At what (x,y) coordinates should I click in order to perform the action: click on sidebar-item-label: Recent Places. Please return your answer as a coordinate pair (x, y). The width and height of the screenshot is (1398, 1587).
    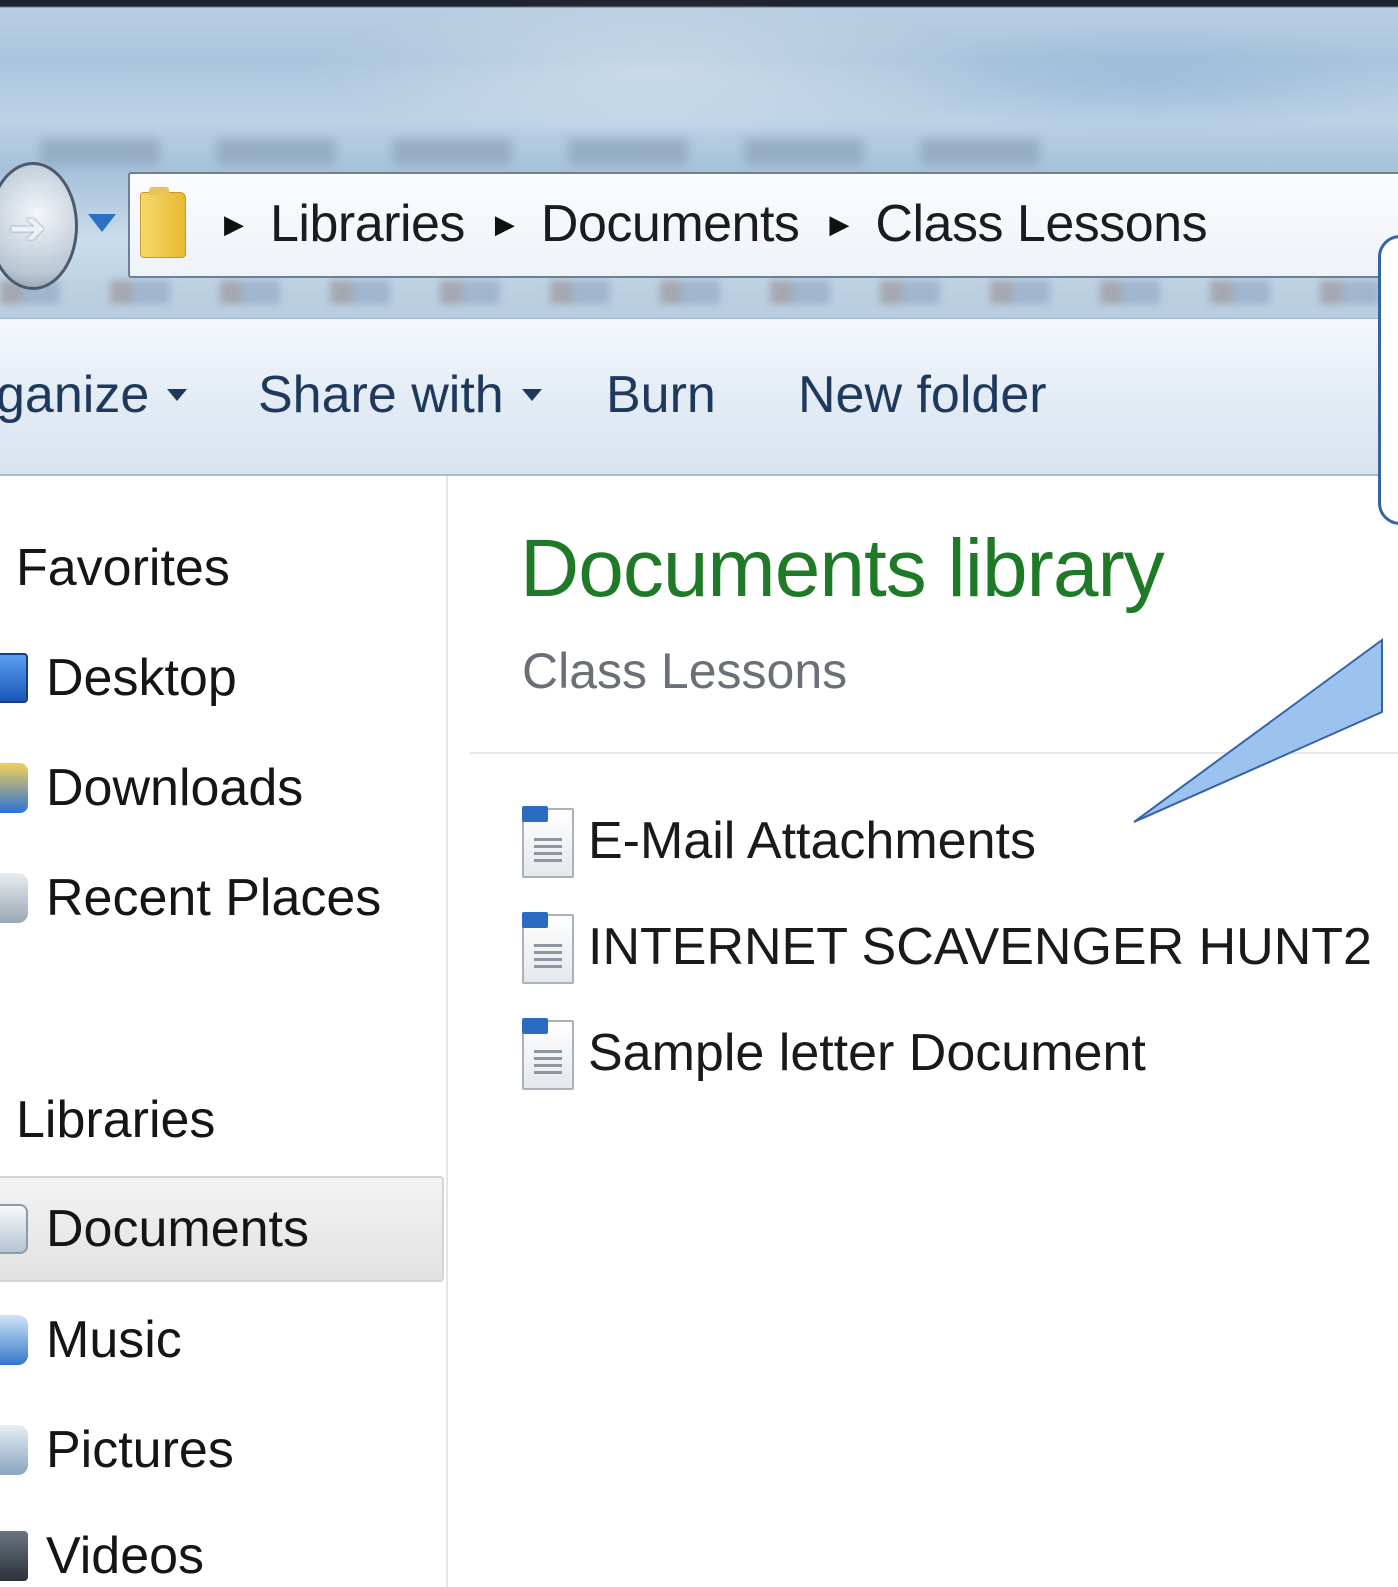
    Looking at the image, I should click on (214, 898).